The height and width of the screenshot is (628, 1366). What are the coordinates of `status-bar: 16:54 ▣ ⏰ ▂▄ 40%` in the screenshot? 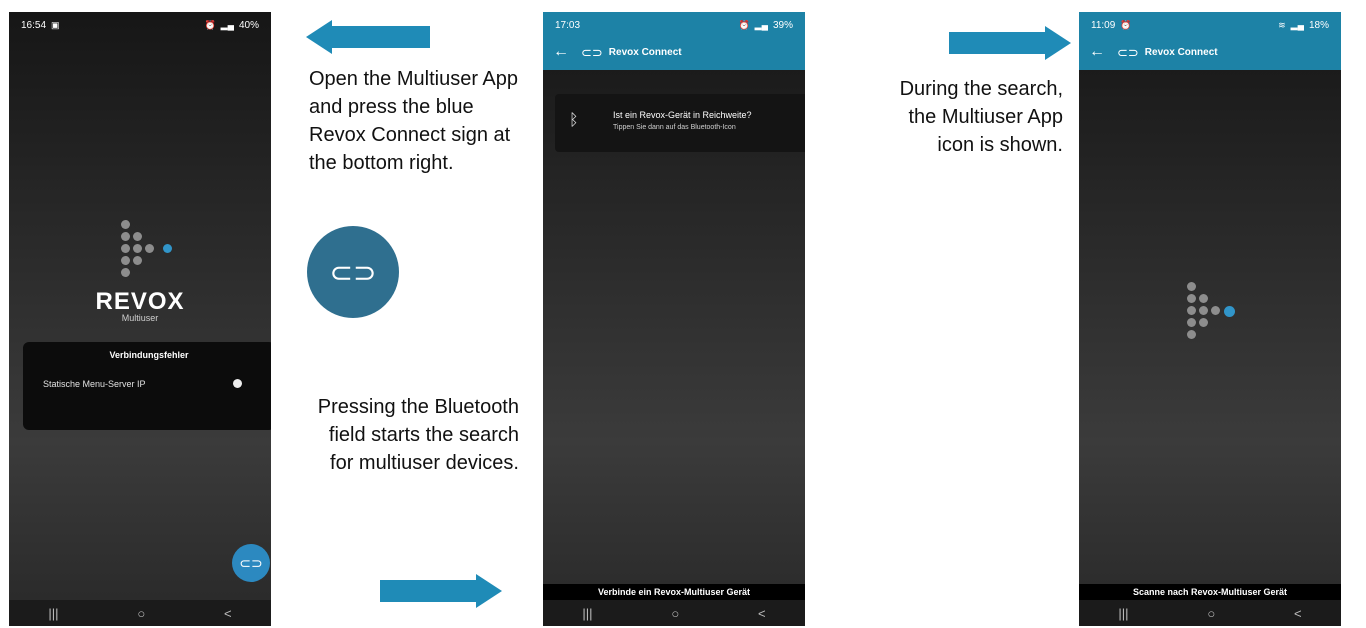 It's located at (140, 25).